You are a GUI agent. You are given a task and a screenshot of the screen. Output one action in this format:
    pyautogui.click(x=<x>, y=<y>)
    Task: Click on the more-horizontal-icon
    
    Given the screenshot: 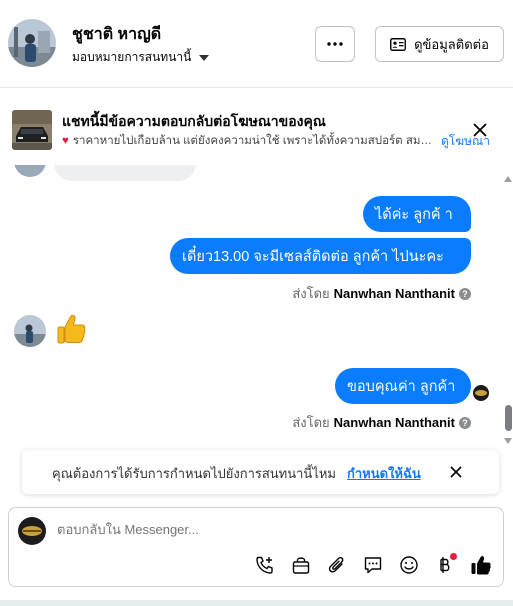 What is the action you would take?
    pyautogui.click(x=335, y=44)
    